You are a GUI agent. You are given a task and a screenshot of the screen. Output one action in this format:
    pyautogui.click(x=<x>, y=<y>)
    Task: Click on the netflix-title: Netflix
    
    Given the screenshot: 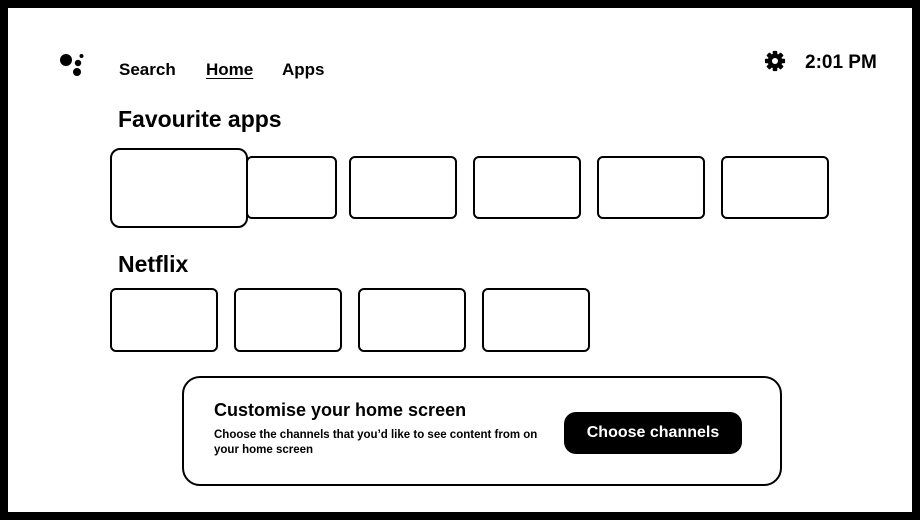 What is the action you would take?
    pyautogui.click(x=153, y=264)
    